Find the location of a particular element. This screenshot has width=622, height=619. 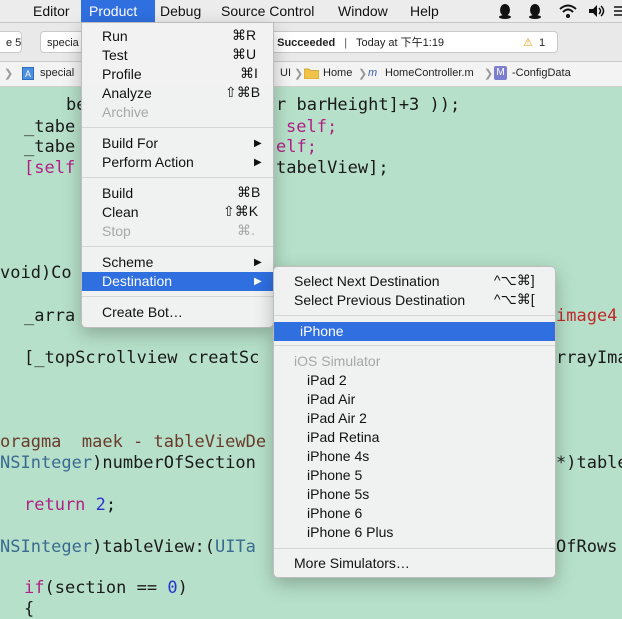

code-line: [self is located at coordinates (50, 168).